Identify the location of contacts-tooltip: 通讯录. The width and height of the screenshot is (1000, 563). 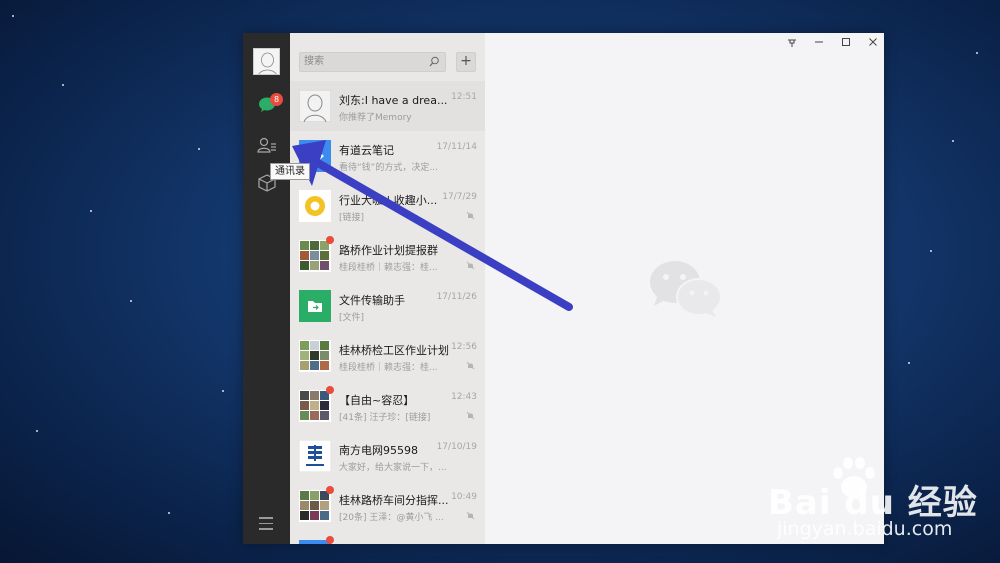
(290, 171).